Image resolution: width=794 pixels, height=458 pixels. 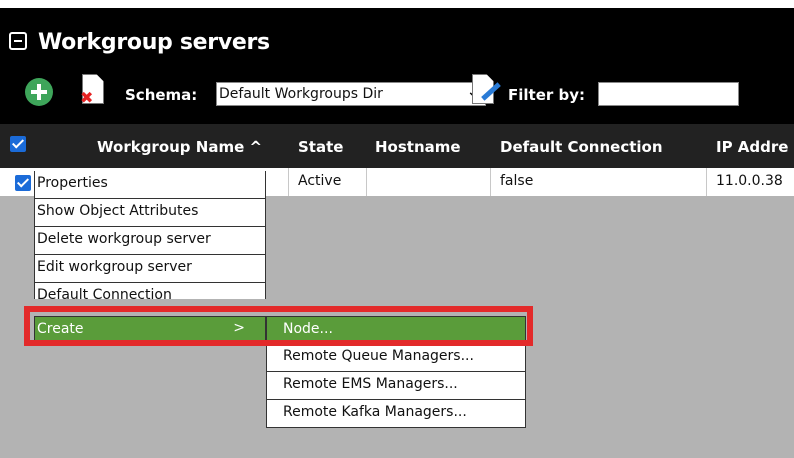 What do you see at coordinates (320, 181) in the screenshot?
I see `cell-state: Active` at bounding box center [320, 181].